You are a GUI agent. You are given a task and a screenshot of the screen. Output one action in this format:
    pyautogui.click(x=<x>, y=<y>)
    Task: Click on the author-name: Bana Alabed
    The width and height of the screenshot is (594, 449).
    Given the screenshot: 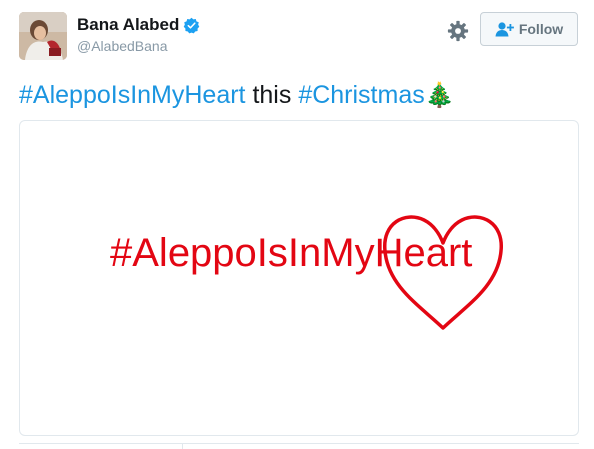 What is the action you would take?
    pyautogui.click(x=128, y=25)
    